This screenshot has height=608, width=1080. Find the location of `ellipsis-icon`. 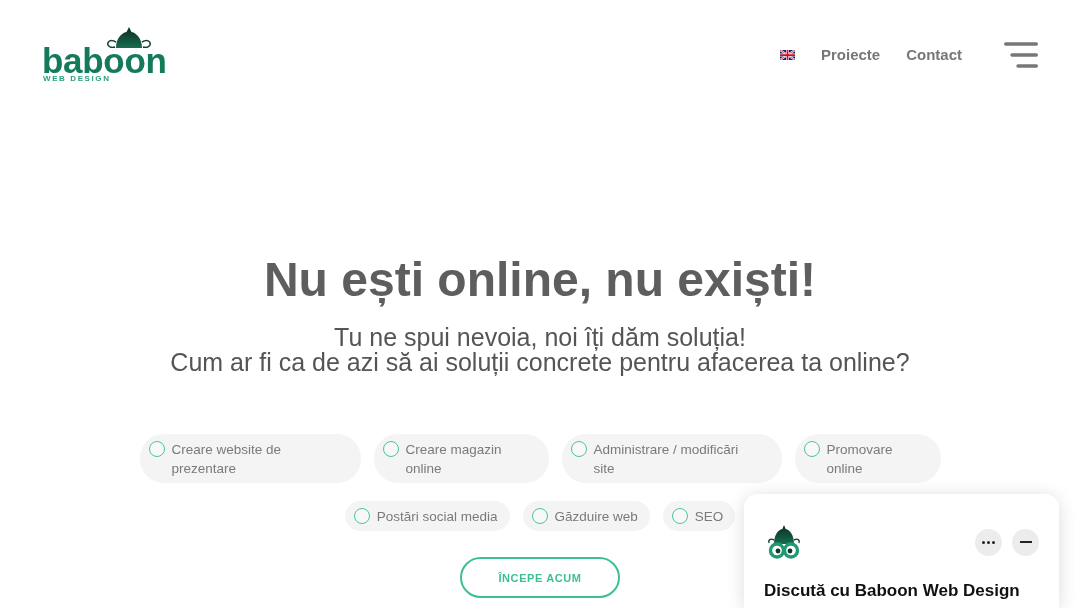

ellipsis-icon is located at coordinates (988, 542).